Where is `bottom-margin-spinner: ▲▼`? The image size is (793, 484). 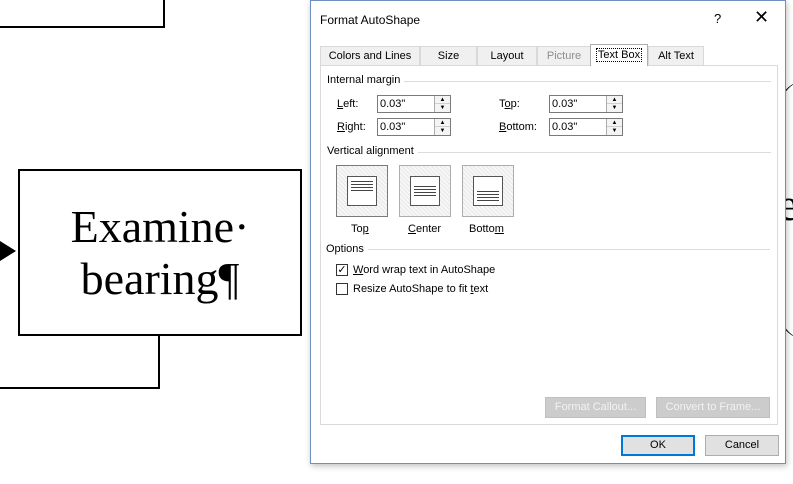
bottom-margin-spinner: ▲▼ is located at coordinates (586, 127).